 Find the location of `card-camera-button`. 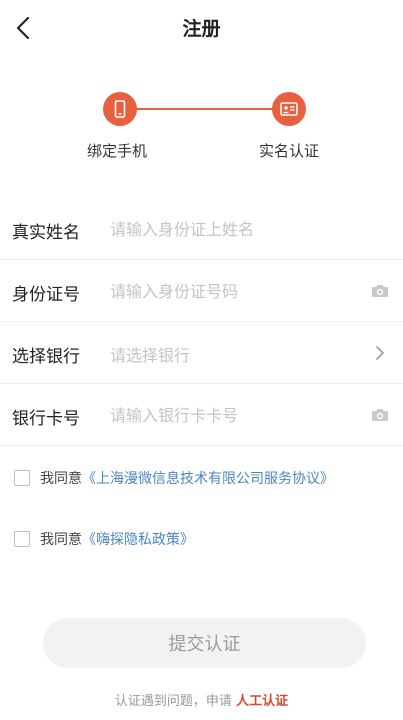

card-camera-button is located at coordinates (380, 415).